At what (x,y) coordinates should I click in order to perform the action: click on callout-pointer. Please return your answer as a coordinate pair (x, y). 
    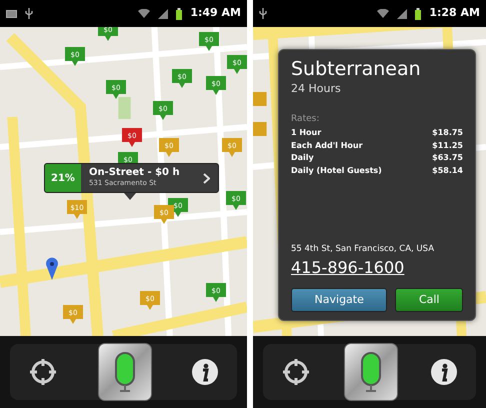
    Looking at the image, I should click on (130, 196).